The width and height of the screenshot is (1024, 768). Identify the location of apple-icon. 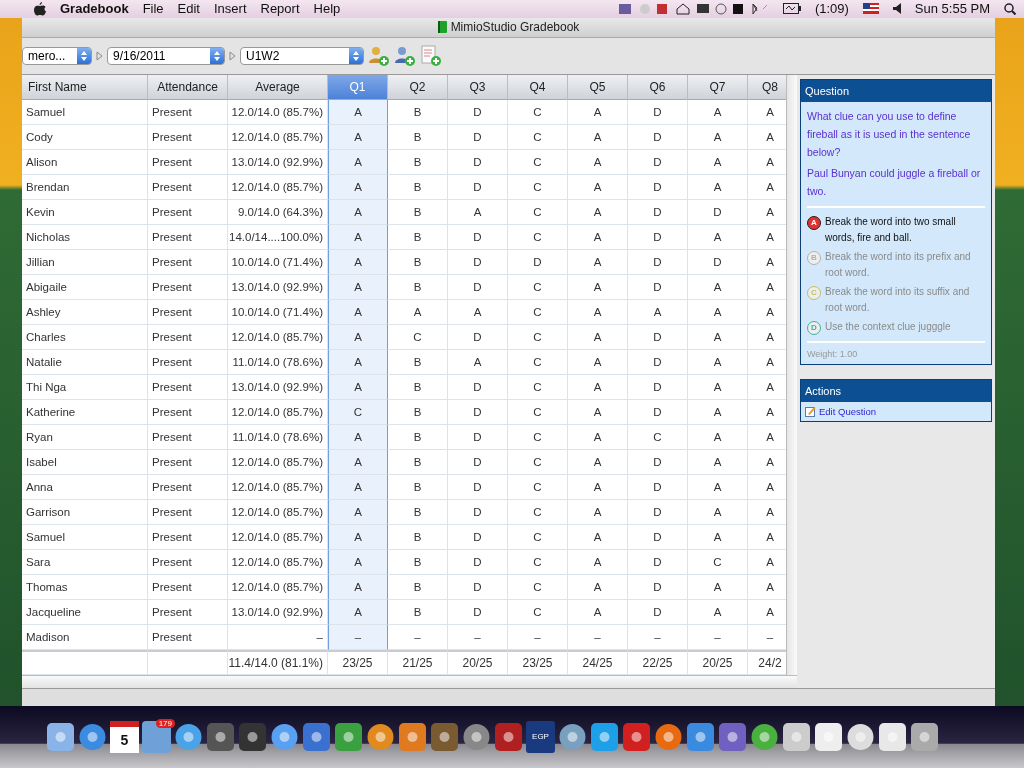
(40, 8).